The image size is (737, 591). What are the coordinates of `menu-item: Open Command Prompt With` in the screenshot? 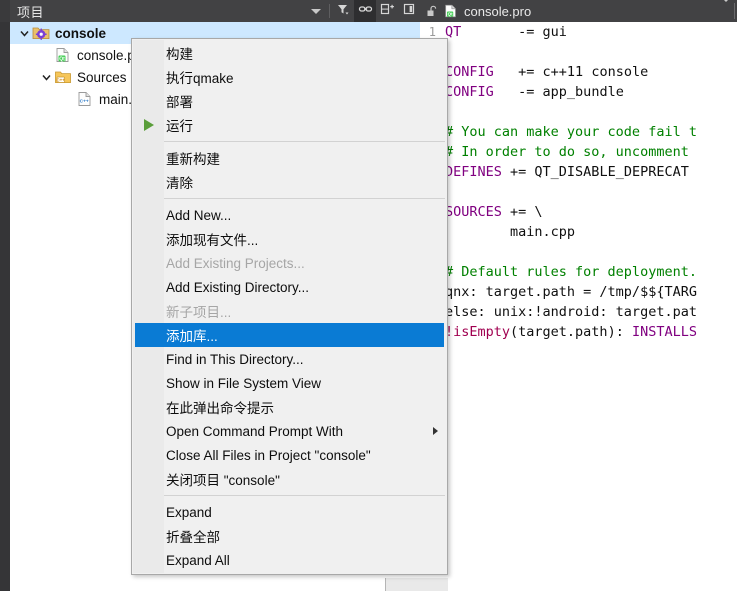 It's located at (289, 431).